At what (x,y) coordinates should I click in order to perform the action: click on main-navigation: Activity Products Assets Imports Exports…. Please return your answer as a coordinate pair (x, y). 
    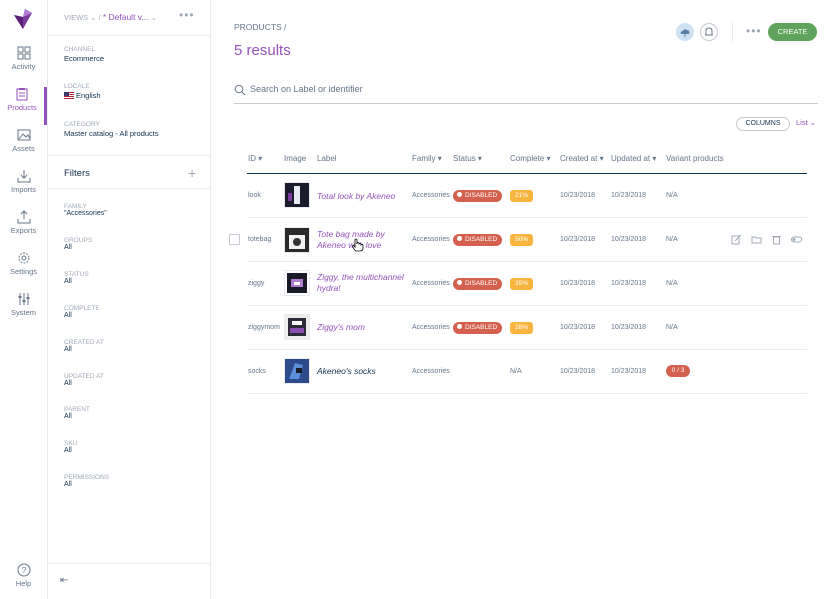
    Looking at the image, I should click on (24, 299).